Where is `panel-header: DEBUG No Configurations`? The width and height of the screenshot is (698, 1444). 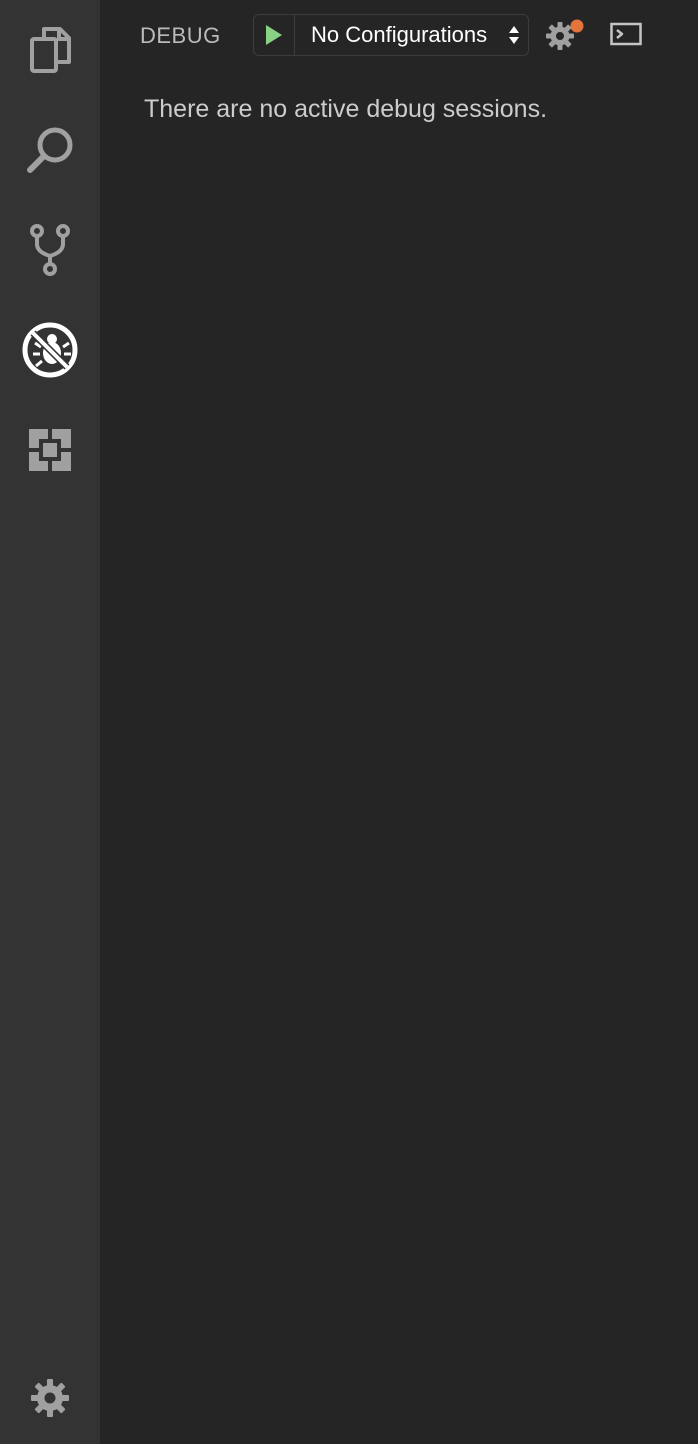
panel-header: DEBUG No Configurations is located at coordinates (399, 36).